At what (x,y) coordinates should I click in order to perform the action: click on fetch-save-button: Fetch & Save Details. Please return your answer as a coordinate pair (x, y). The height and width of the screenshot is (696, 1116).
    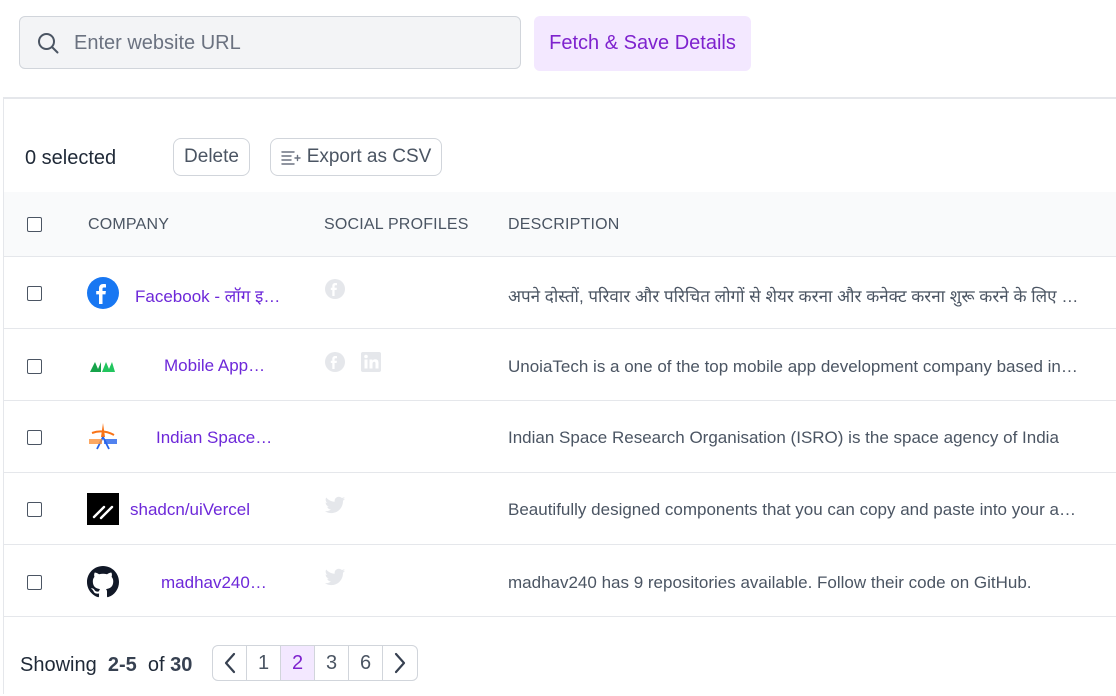
    Looking at the image, I should click on (642, 43).